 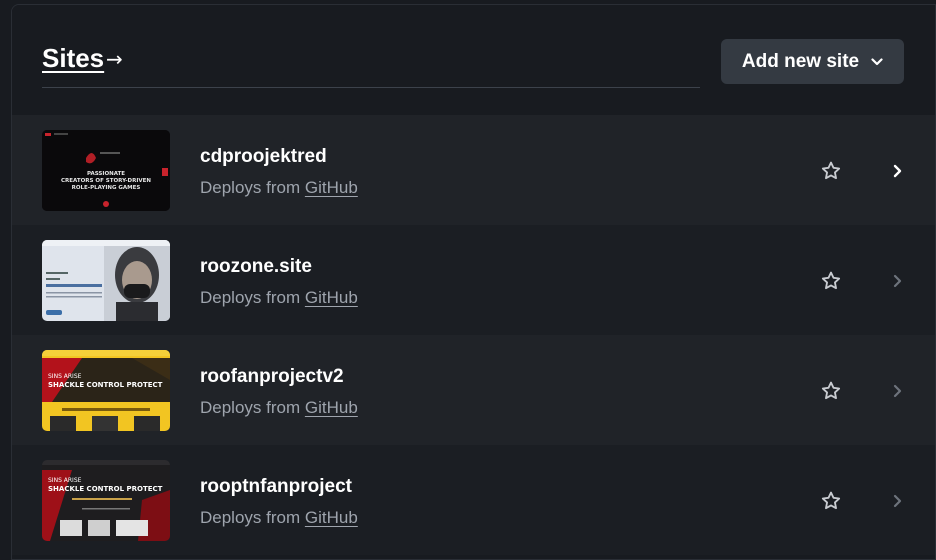 I want to click on title-bar: Sites →, so click(x=371, y=65).